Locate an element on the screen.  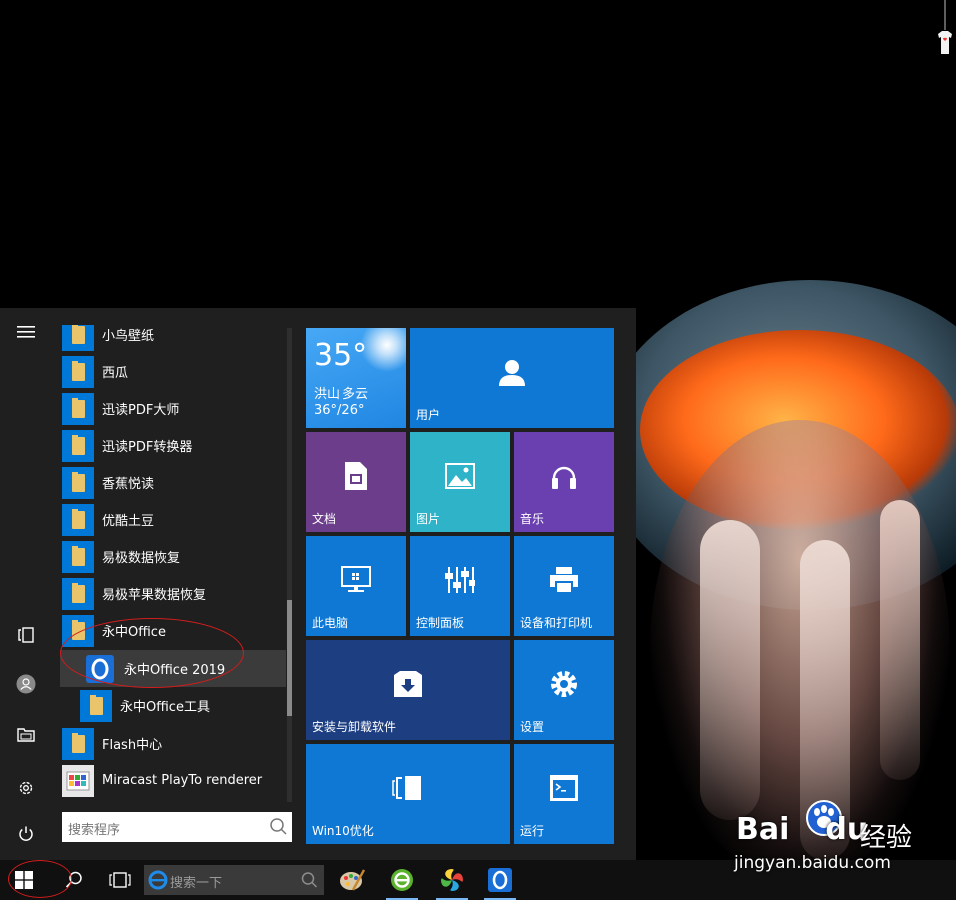
yozo-office-icon is located at coordinates (500, 880).